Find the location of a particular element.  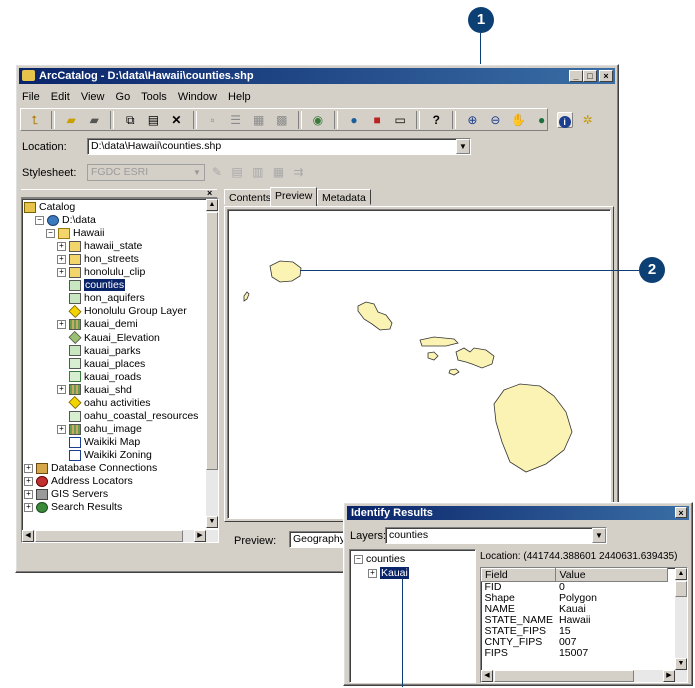

tree-item-address-locators: + Address Locators is located at coordinates (78, 481).